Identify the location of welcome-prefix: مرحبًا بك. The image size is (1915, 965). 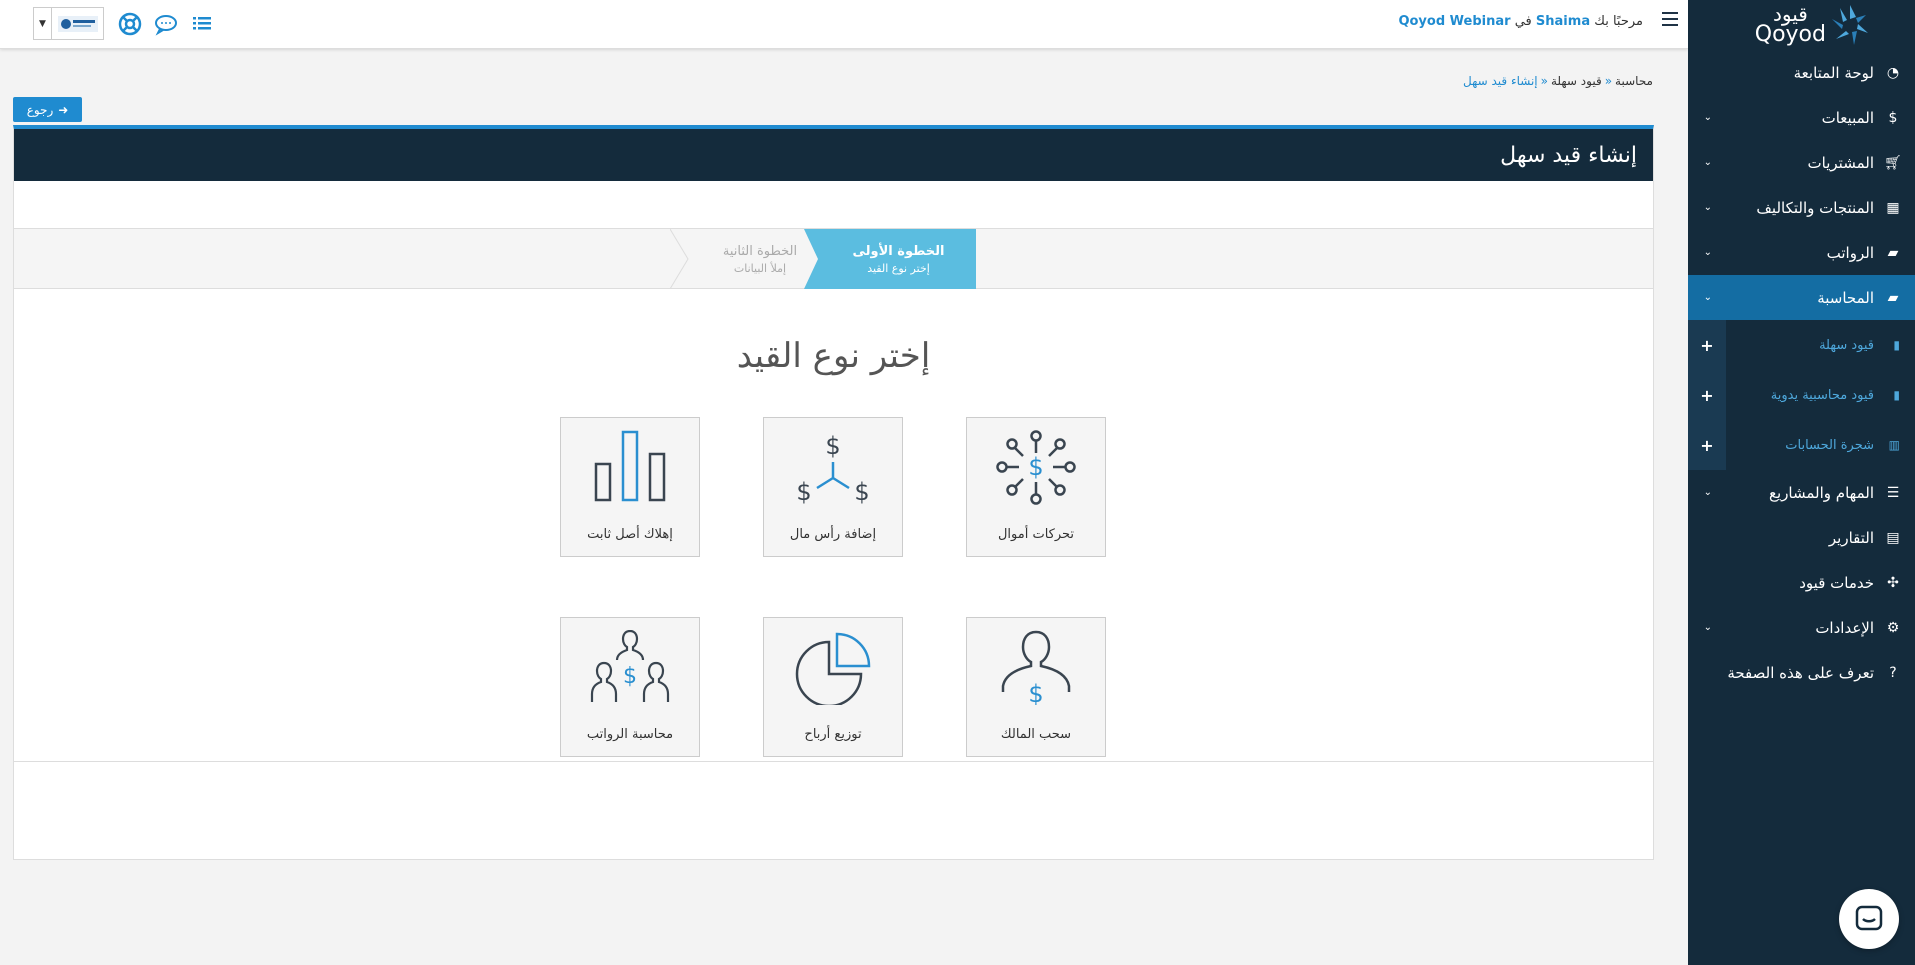
(1618, 21).